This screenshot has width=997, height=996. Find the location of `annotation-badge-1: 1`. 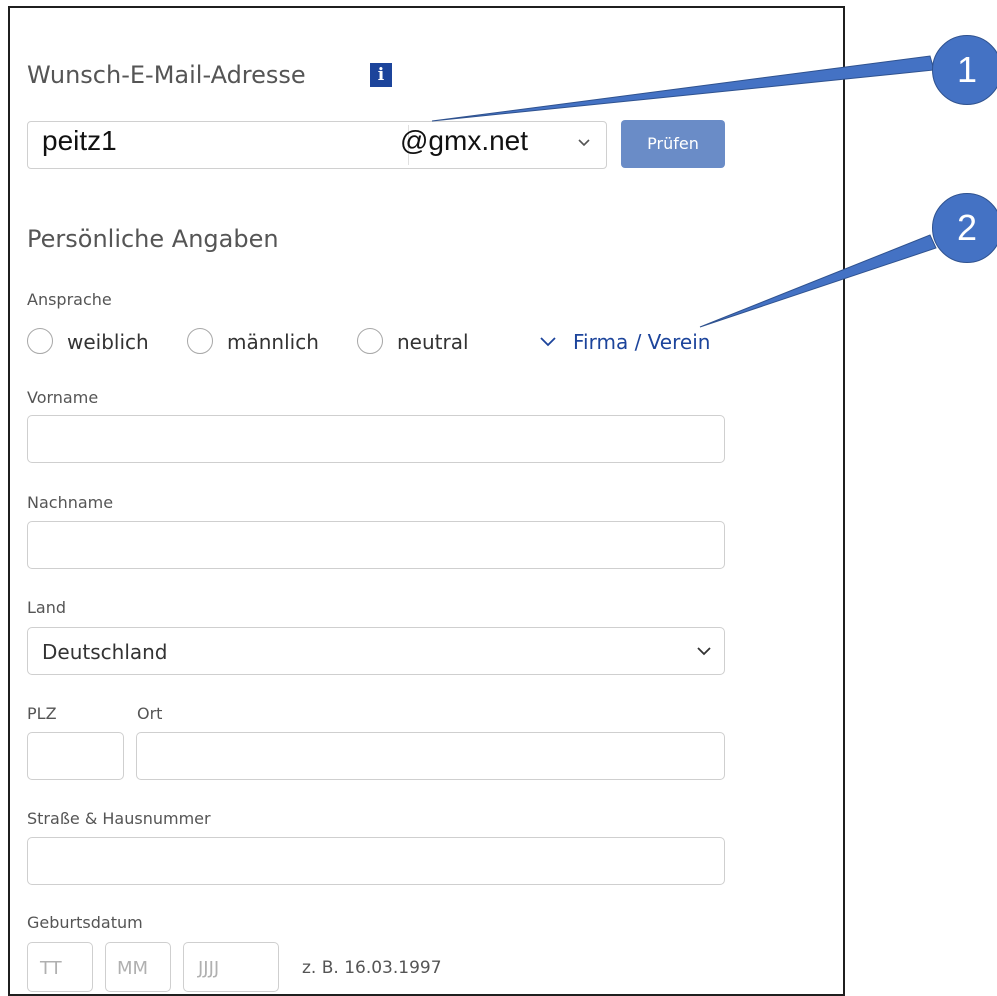

annotation-badge-1: 1 is located at coordinates (964, 70).